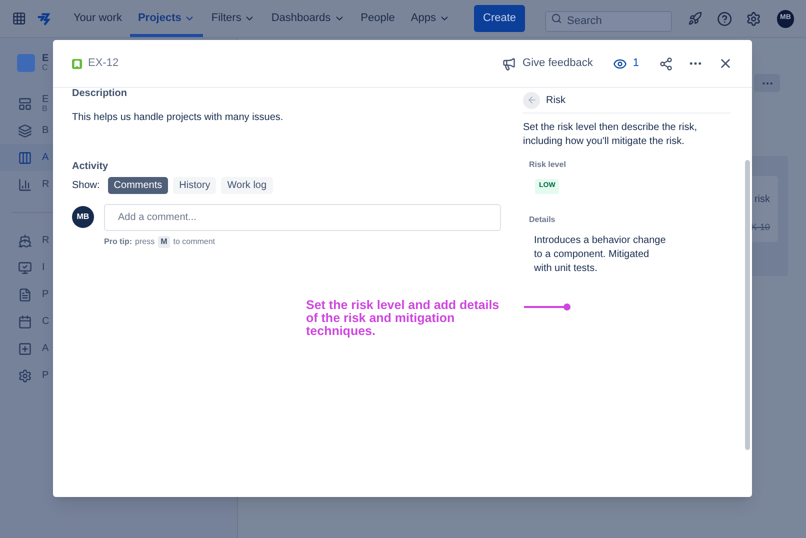 This screenshot has width=806, height=538. What do you see at coordinates (403, 318) in the screenshot?
I see `annotation-text: Set the risk level and add details of the risk and mitigation techniques.` at bounding box center [403, 318].